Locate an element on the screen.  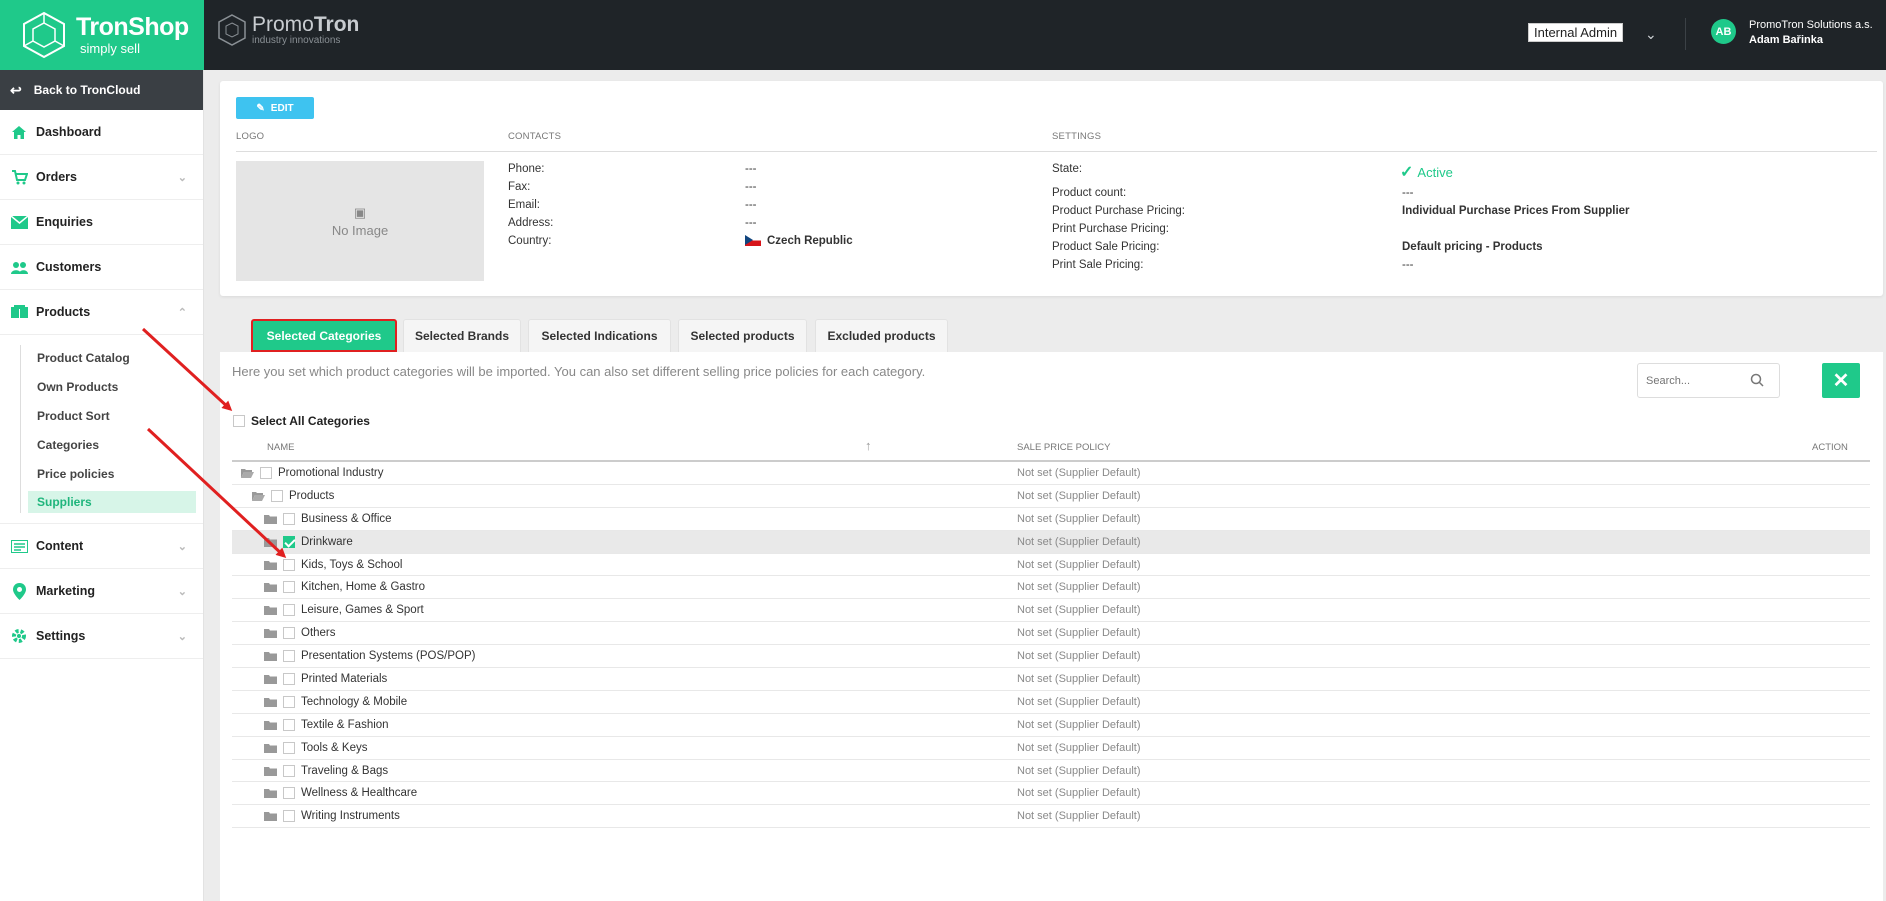
contact-label: Fax: is located at coordinates (519, 187).